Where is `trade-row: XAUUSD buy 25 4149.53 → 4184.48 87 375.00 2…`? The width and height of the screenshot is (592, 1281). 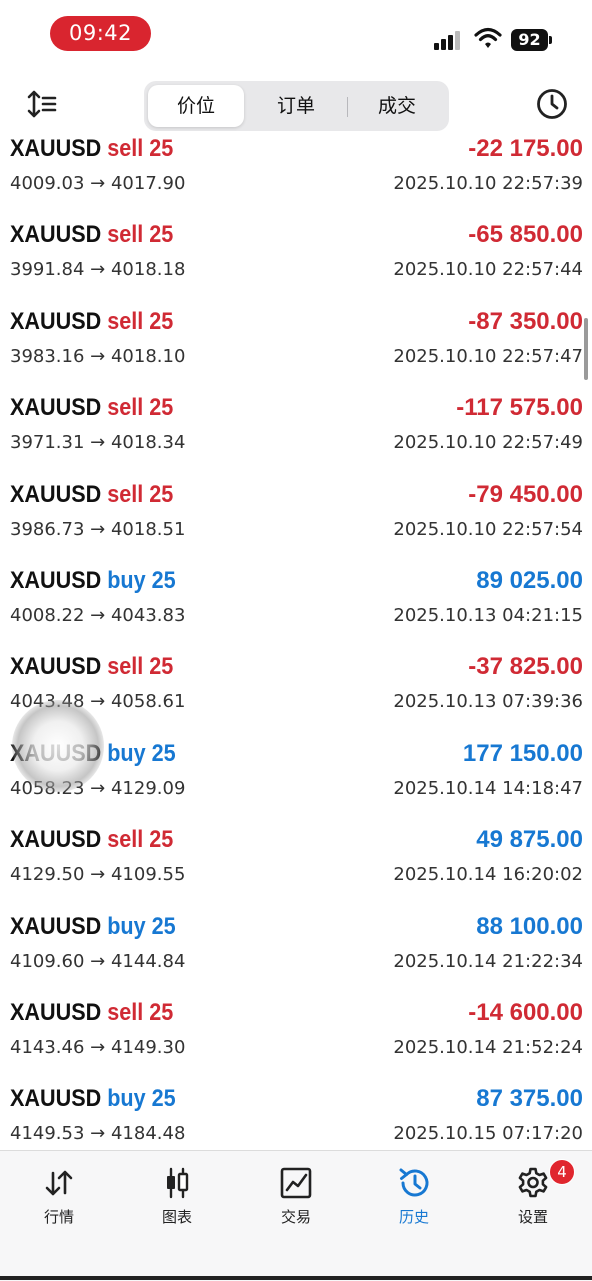 trade-row: XAUUSD buy 25 4149.53 → 4184.48 87 375.00 2… is located at coordinates (296, 1117).